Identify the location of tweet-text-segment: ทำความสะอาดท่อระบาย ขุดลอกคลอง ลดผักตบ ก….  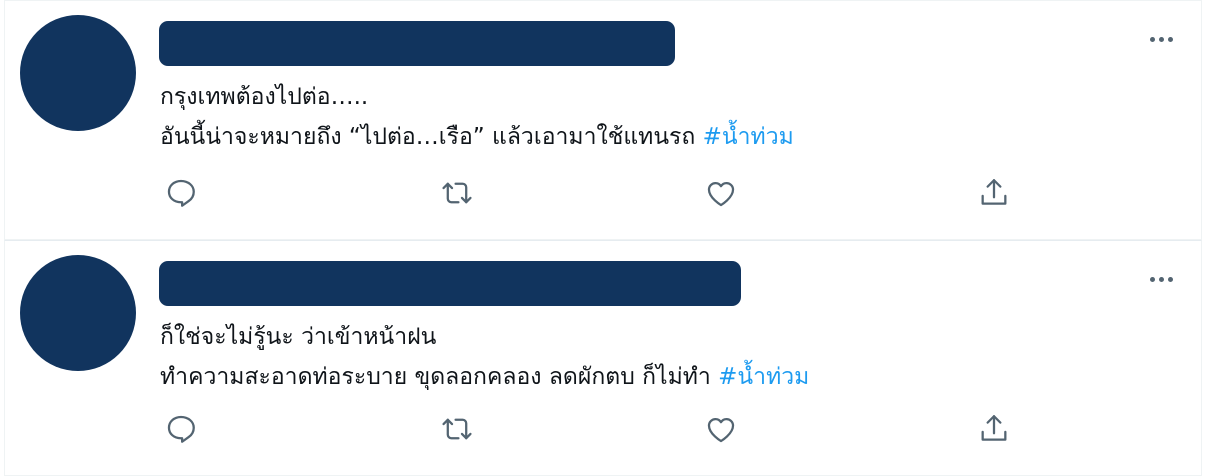
(435, 377).